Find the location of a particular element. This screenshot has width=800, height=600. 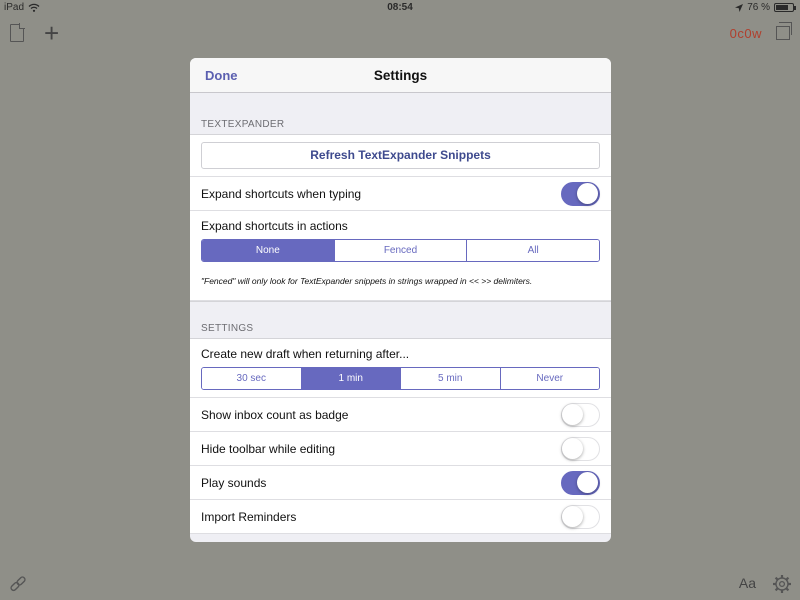

section-header-textexpander: TEXTEXPANDER is located at coordinates (400, 114).